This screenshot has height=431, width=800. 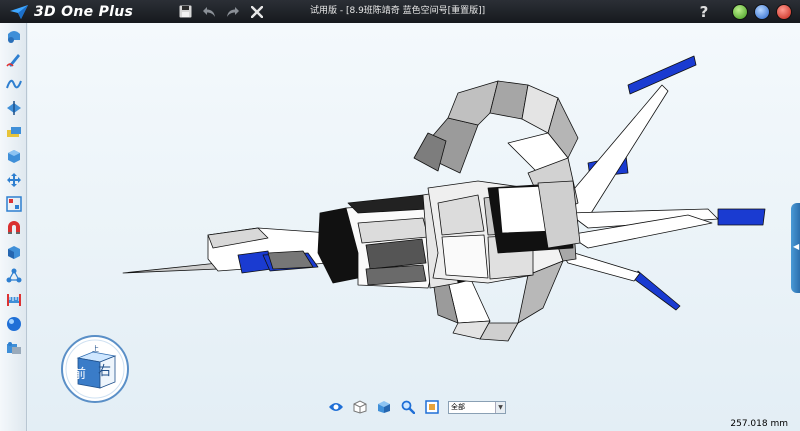 I want to click on title-bar: 3D One Plus 试用版 - [8.9班陈靖奇 蓝色空间号[重置版]] ?, so click(x=400, y=11).